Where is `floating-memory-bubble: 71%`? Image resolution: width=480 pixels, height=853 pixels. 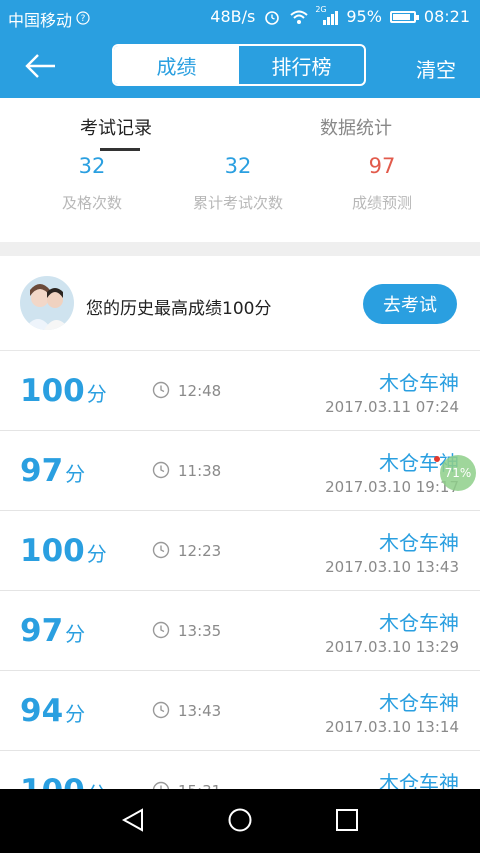
floating-memory-bubble: 71% is located at coordinates (458, 473).